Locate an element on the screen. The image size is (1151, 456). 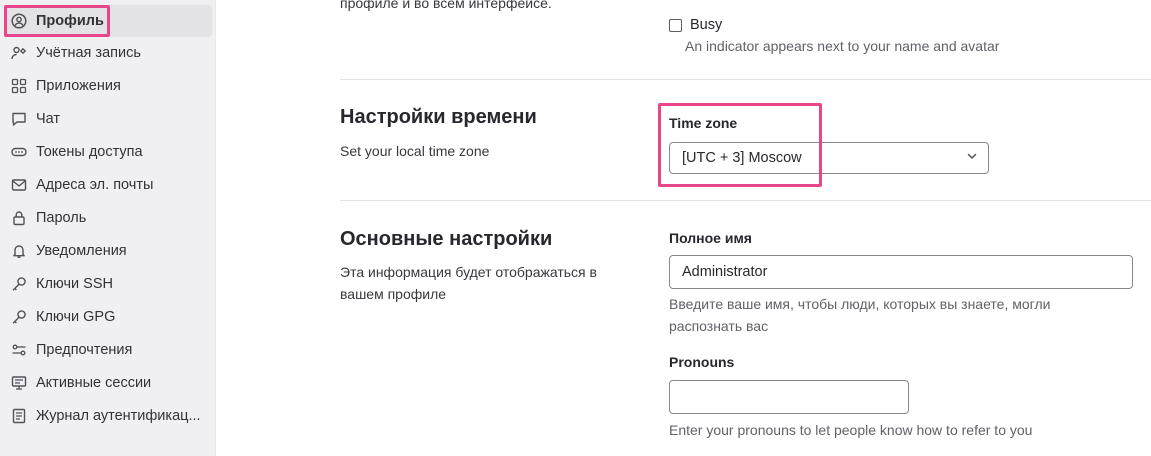
sidebar-item-preferences: Предпочтения is located at coordinates (108, 350).